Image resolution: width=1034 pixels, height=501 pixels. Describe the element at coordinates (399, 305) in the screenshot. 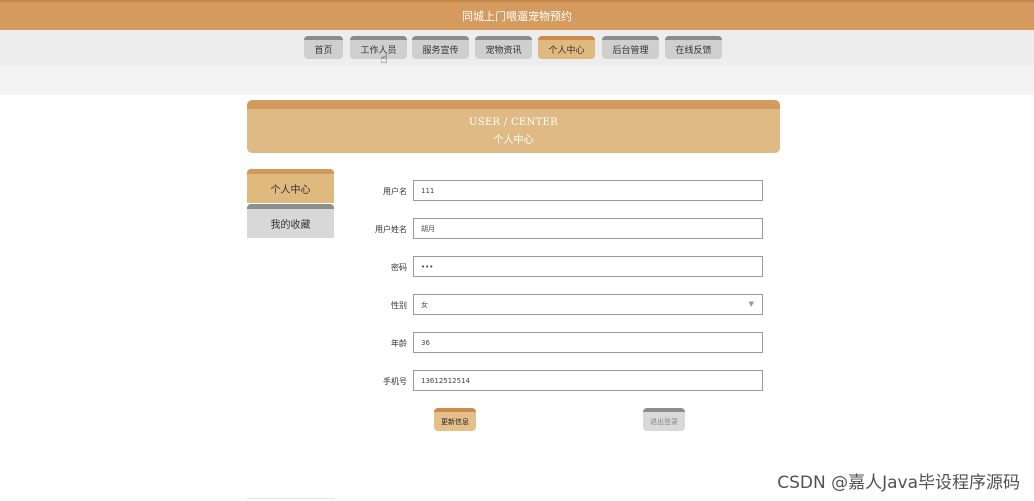

I see `gender-label: 性别` at that location.